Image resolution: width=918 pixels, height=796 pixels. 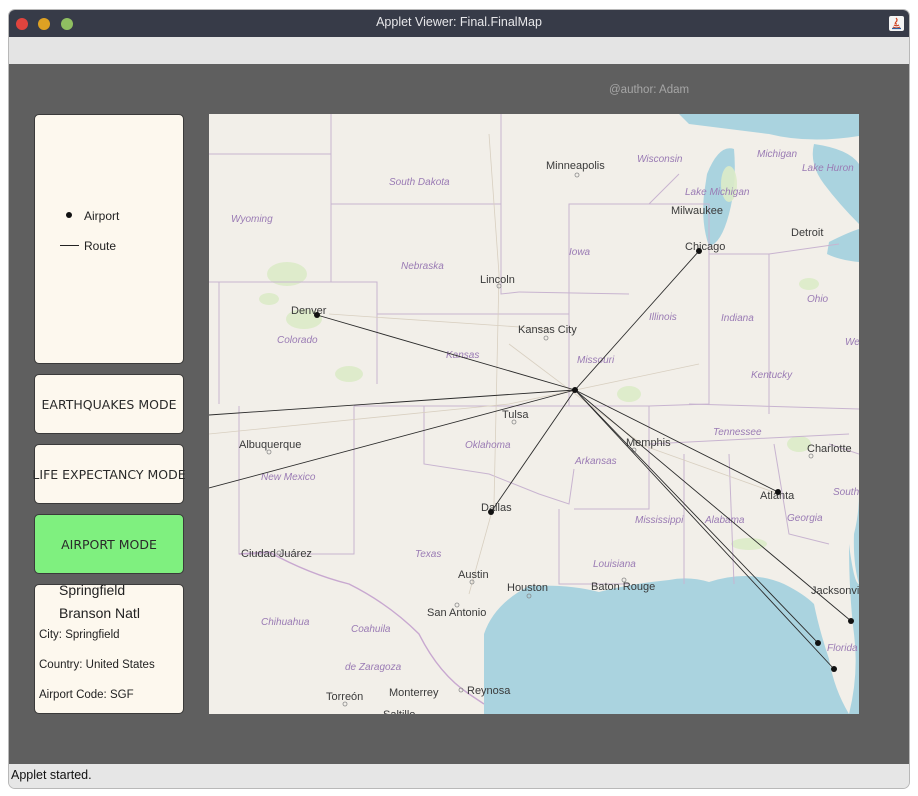 What do you see at coordinates (51, 775) in the screenshot?
I see `status-text: Applet started.` at bounding box center [51, 775].